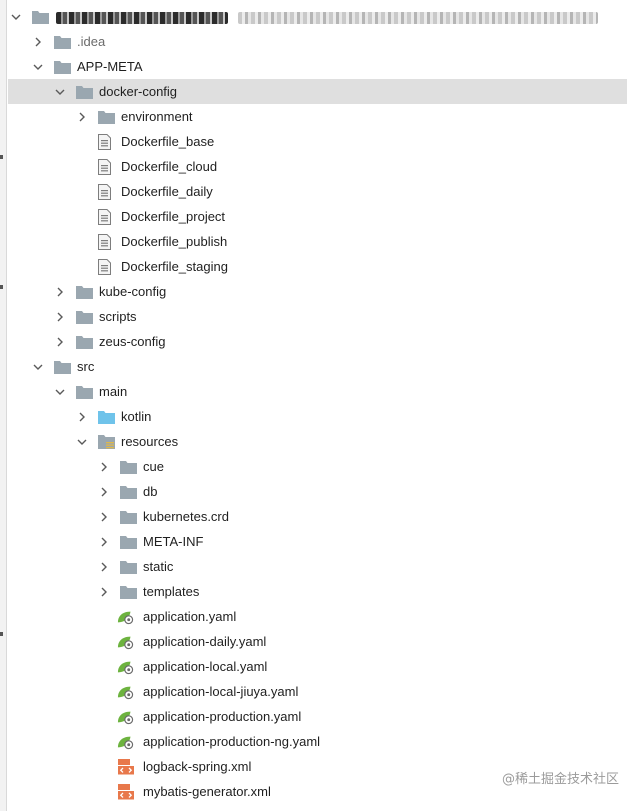  I want to click on source-folder-icon, so click(107, 416).